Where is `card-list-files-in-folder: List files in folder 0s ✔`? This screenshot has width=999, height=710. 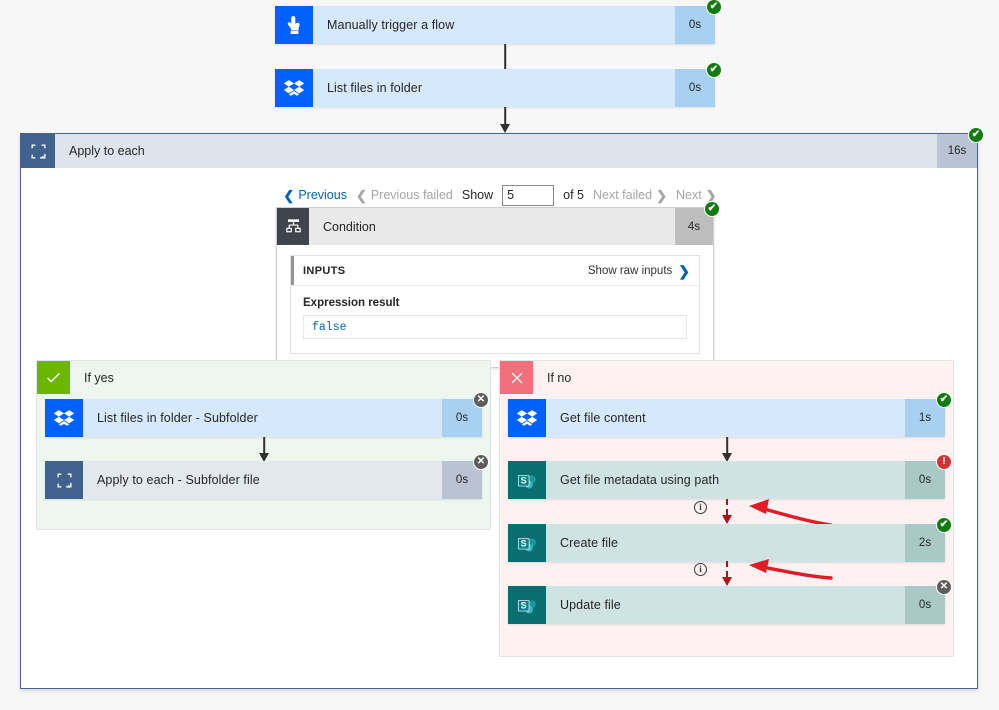
card-list-files-in-folder: List files in folder 0s ✔ is located at coordinates (498, 84).